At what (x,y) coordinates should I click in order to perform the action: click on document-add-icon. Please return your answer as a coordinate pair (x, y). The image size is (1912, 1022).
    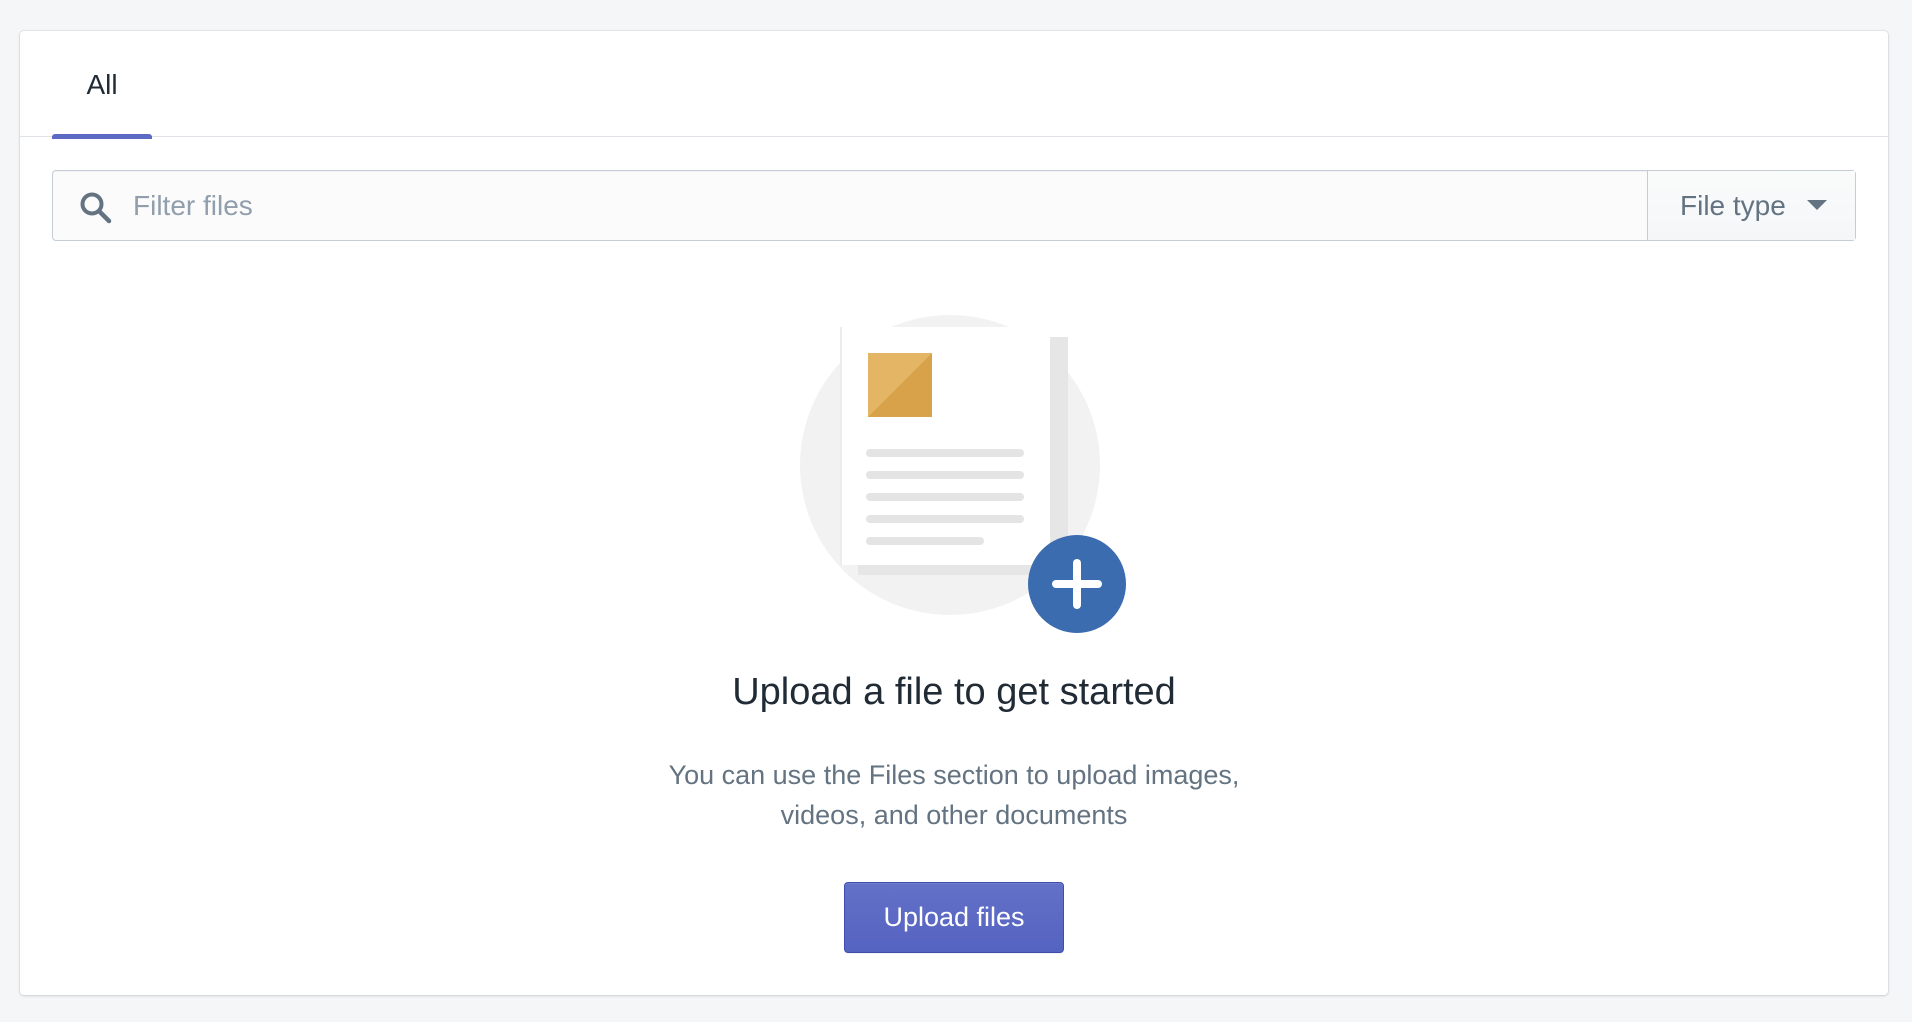
    Looking at the image, I should click on (963, 474).